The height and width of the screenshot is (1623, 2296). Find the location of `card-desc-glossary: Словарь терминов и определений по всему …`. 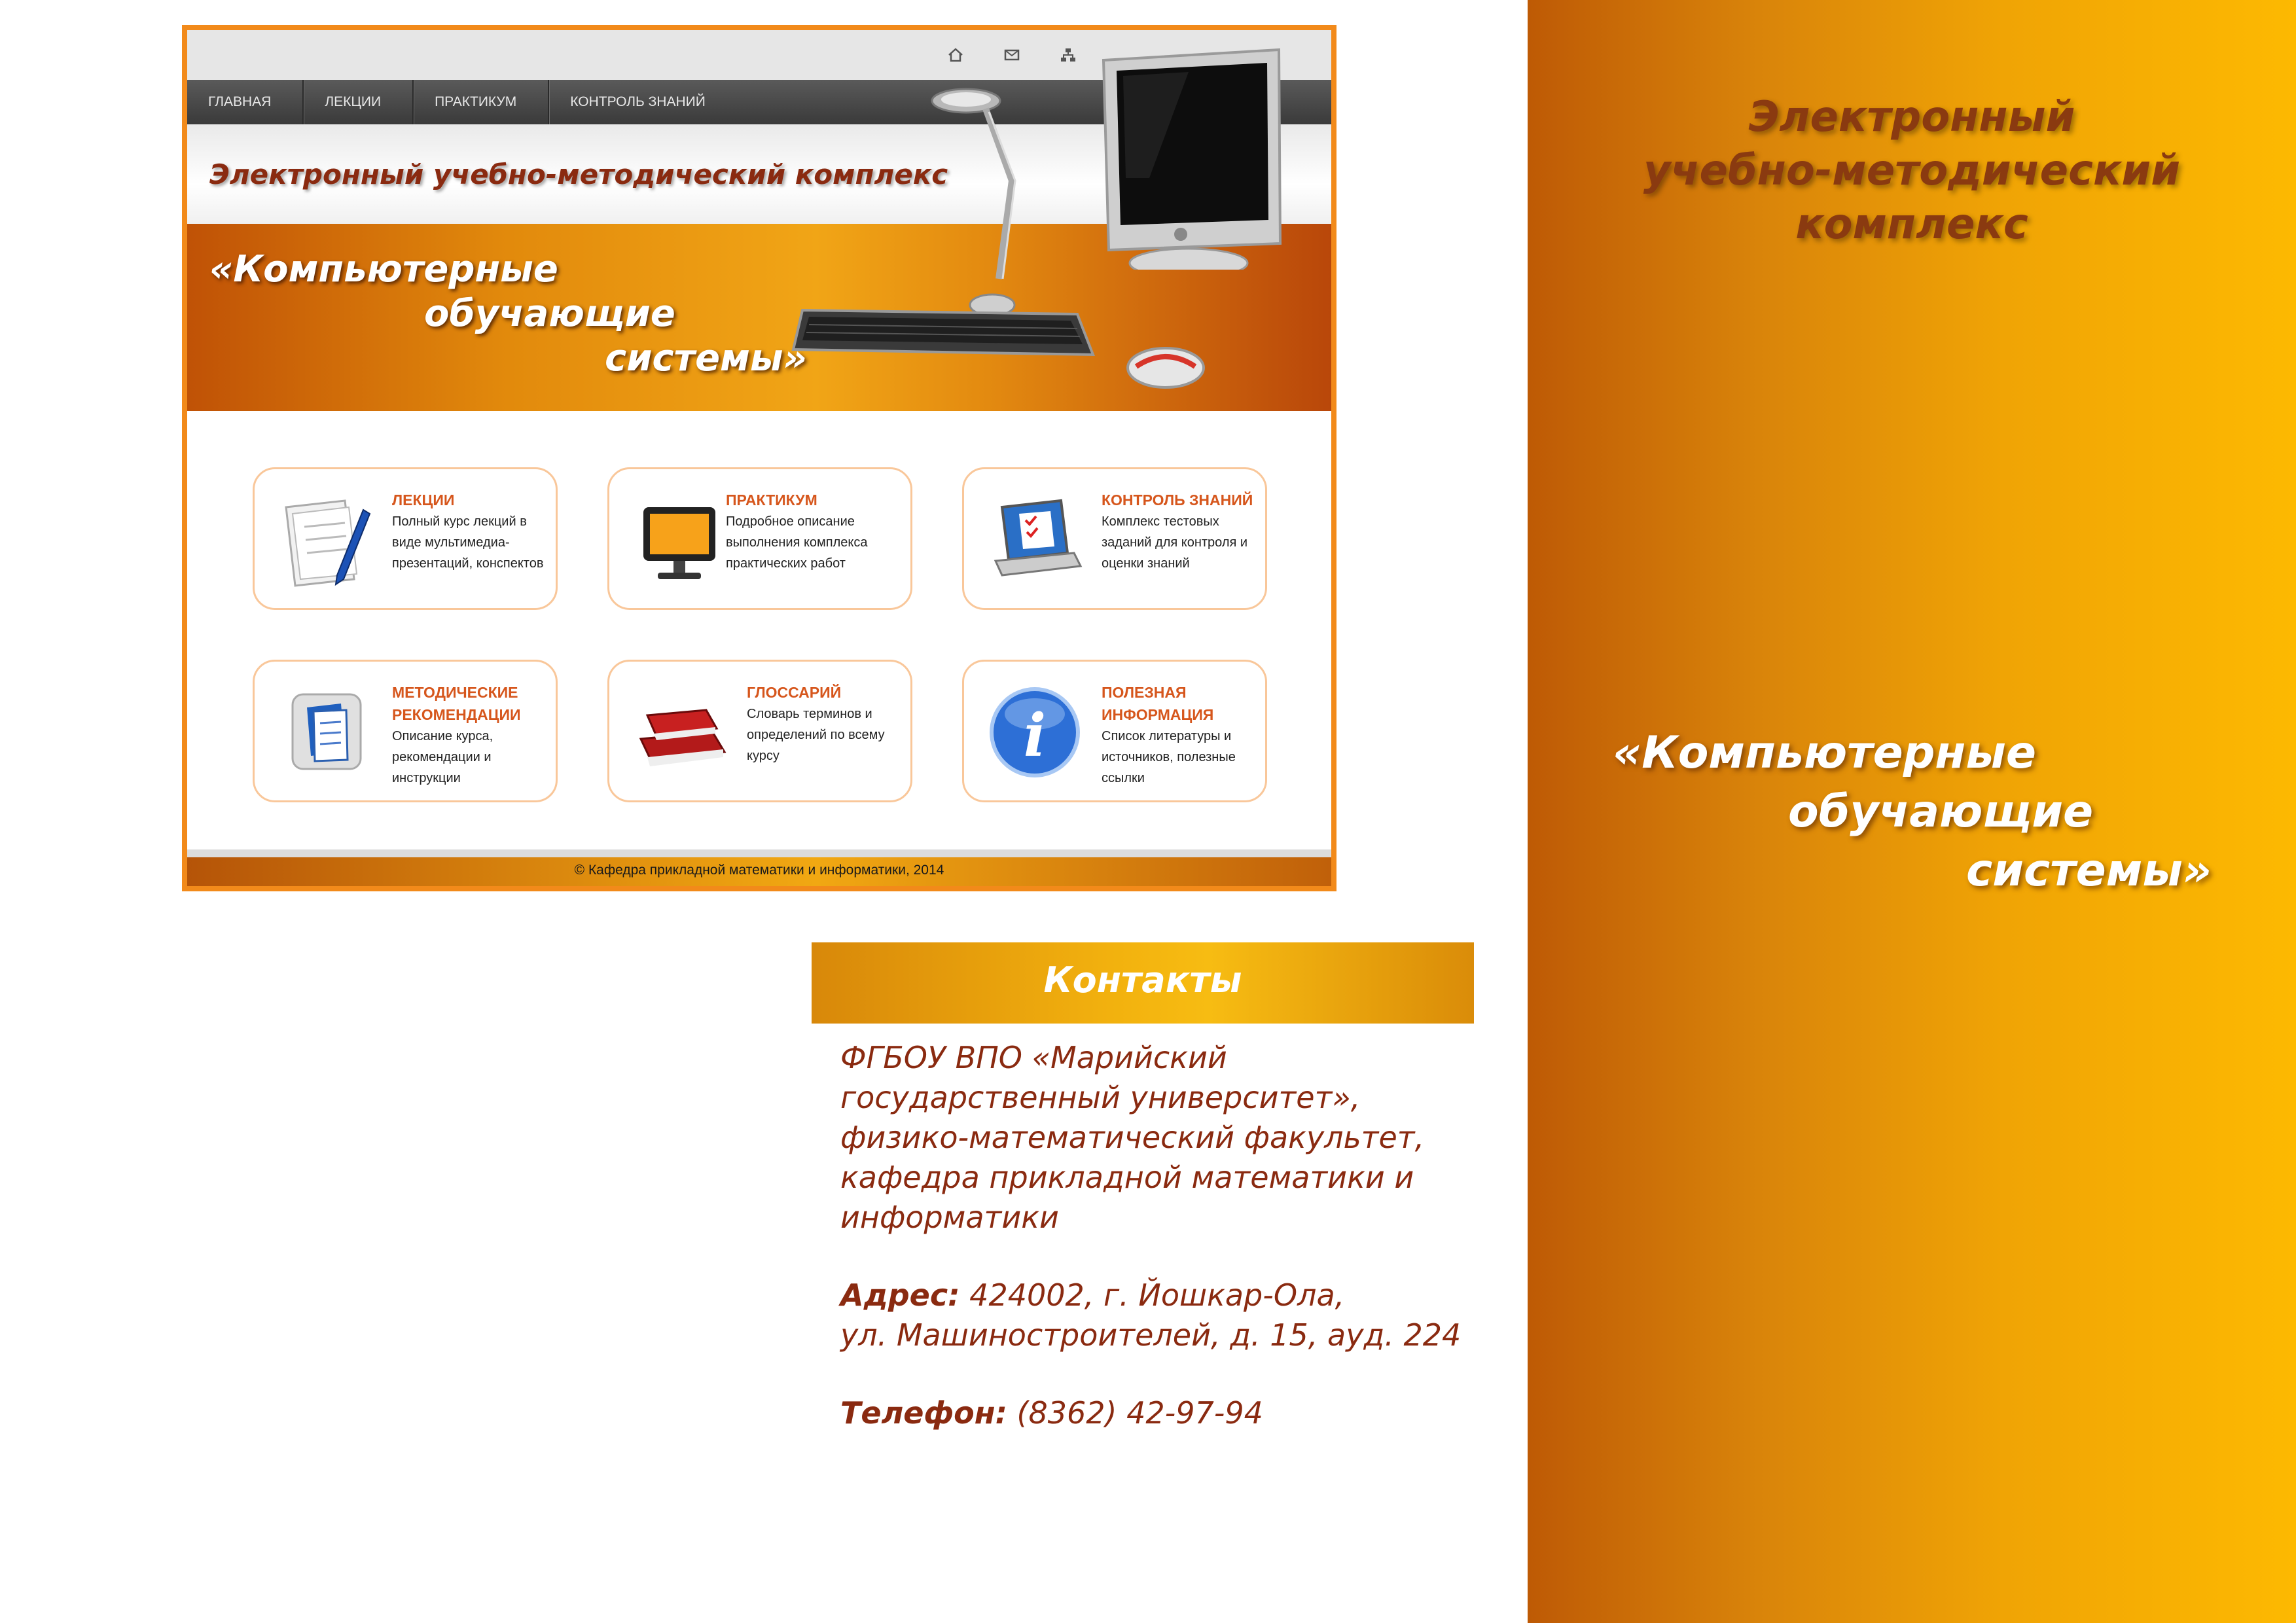

card-desc-glossary: Словарь терминов и определений по всему … is located at coordinates (816, 735).